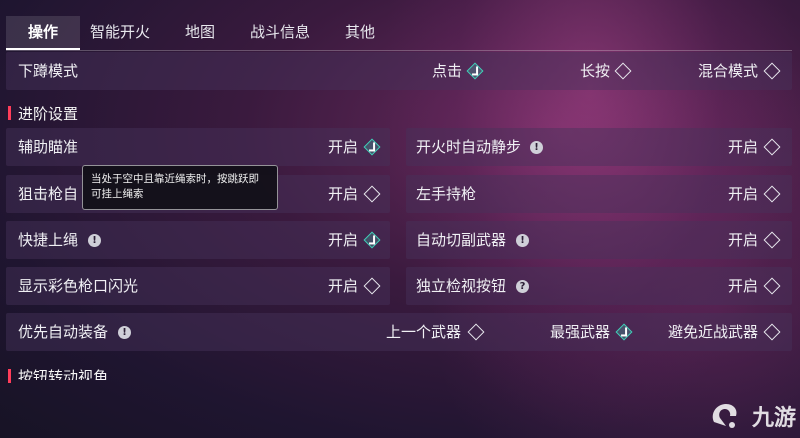 This screenshot has height=438, width=800. Describe the element at coordinates (536, 147) in the screenshot. I see `fire-silent-walk-info-icon: !` at that location.